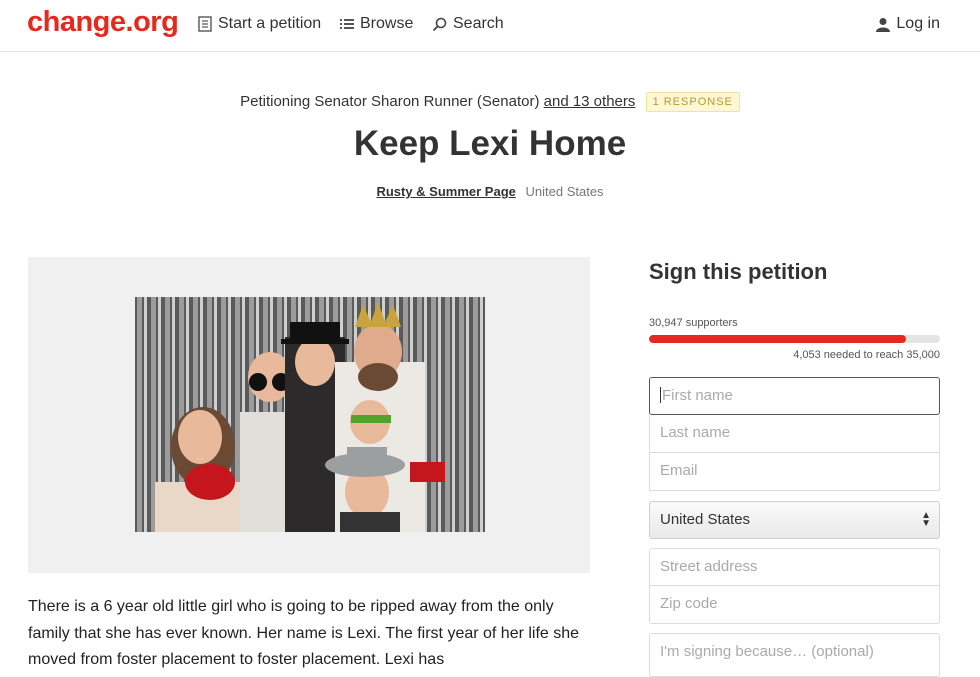  What do you see at coordinates (794, 434) in the screenshot?
I see `last-name-field: Last name` at bounding box center [794, 434].